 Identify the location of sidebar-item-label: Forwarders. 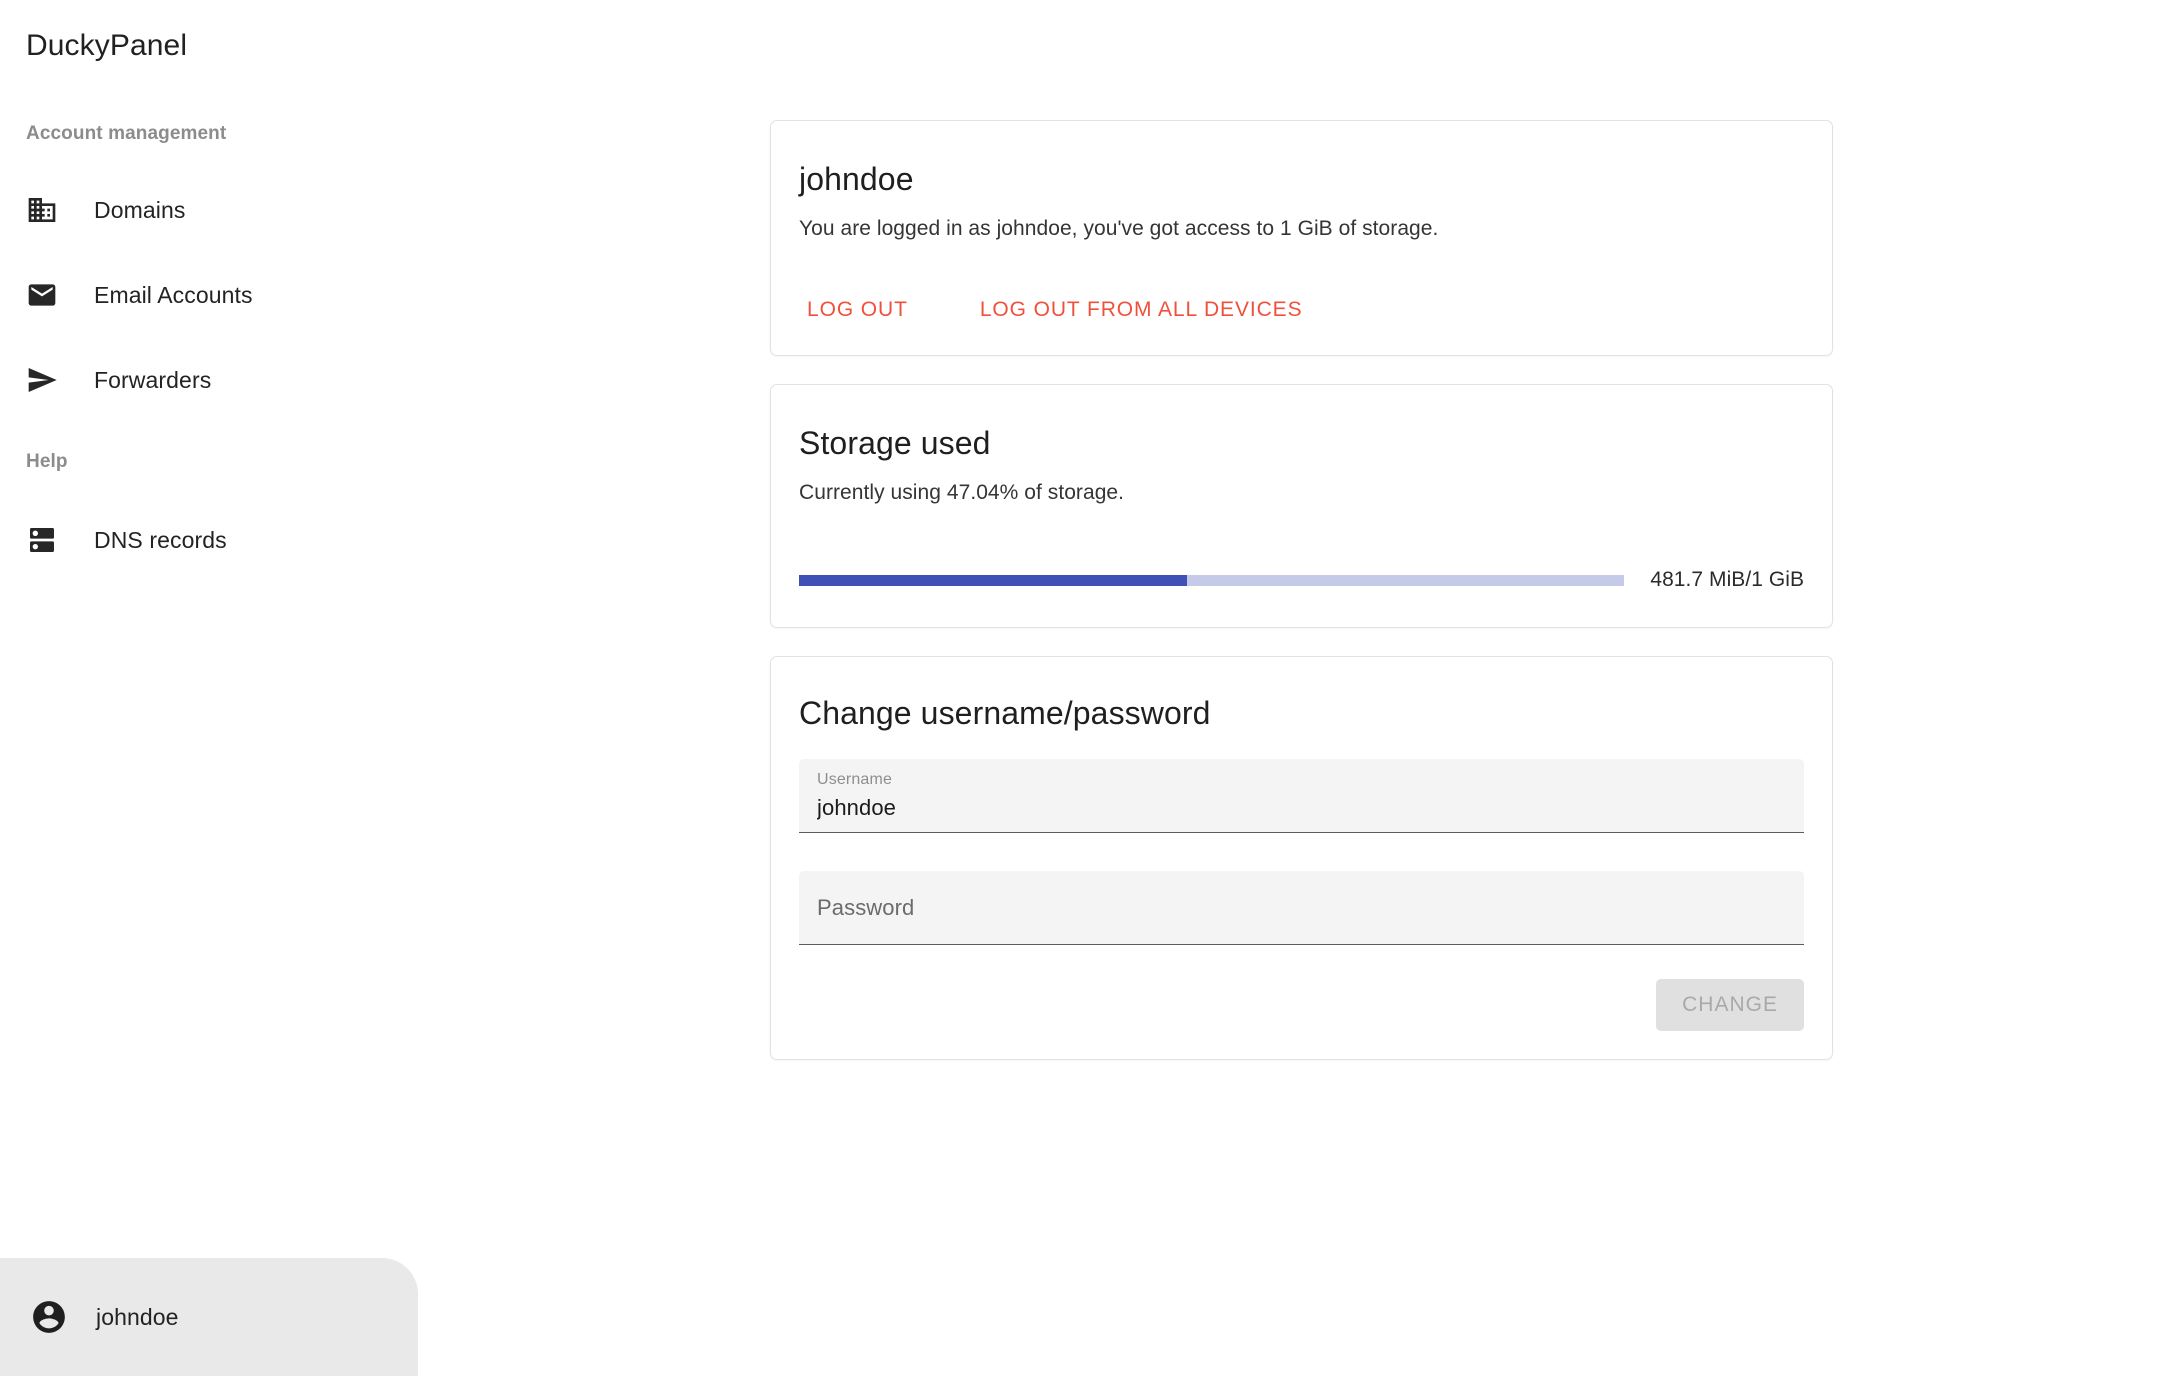
(153, 380).